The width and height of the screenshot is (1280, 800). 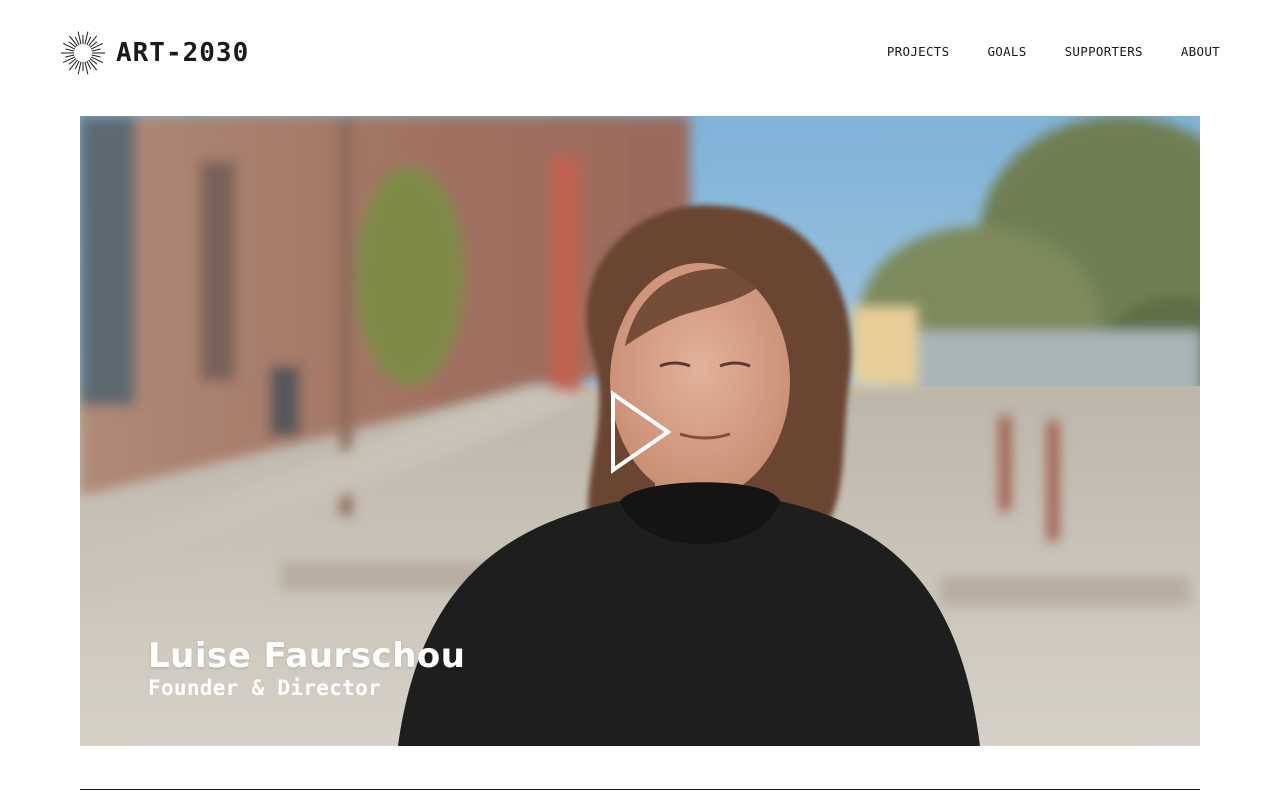 What do you see at coordinates (1053, 51) in the screenshot?
I see `main-nav: PROJECTS GOALS SUPPORTERS ABOUT` at bounding box center [1053, 51].